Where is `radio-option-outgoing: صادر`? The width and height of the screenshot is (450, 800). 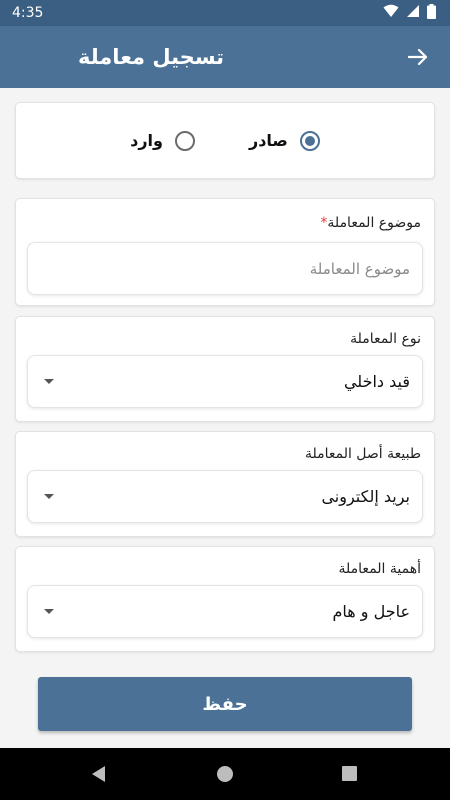
radio-option-outgoing: صادر is located at coordinates (284, 140).